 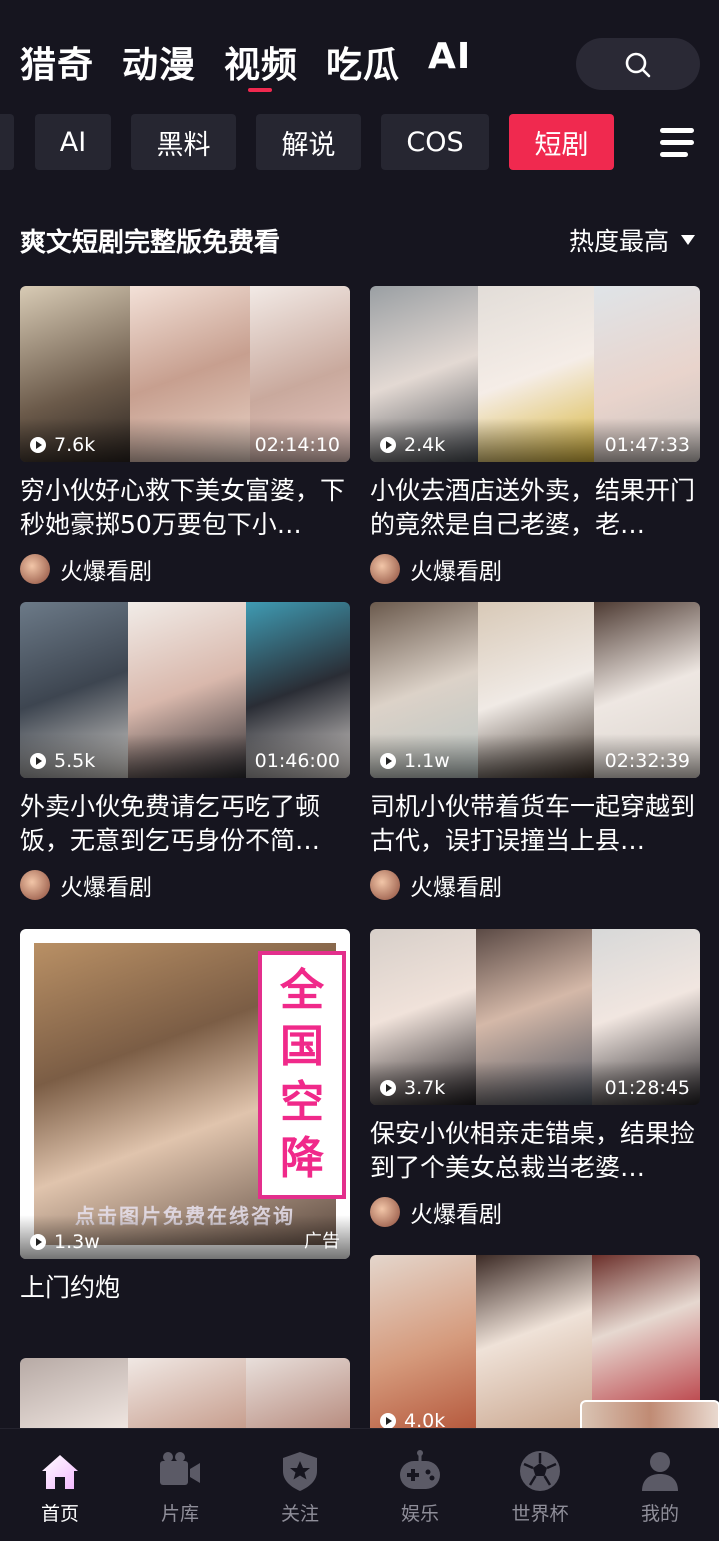 I want to click on soccer-ball-icon, so click(x=540, y=1471).